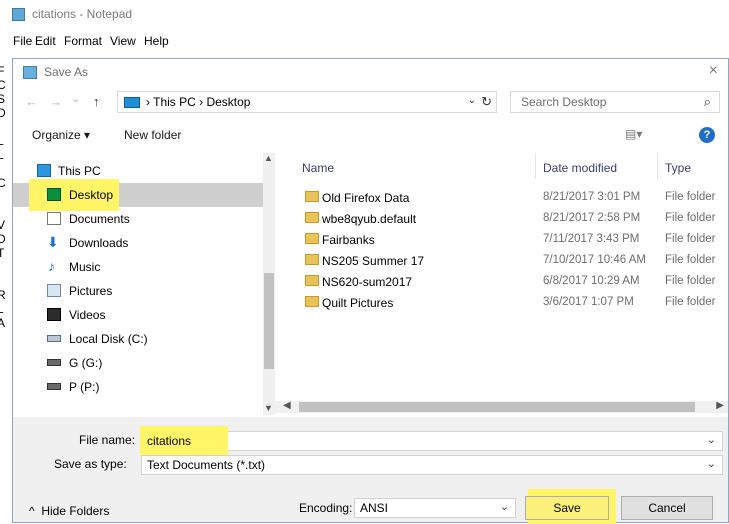 This screenshot has height=524, width=729. What do you see at coordinates (18, 14) in the screenshot?
I see `notepad-icon` at bounding box center [18, 14].